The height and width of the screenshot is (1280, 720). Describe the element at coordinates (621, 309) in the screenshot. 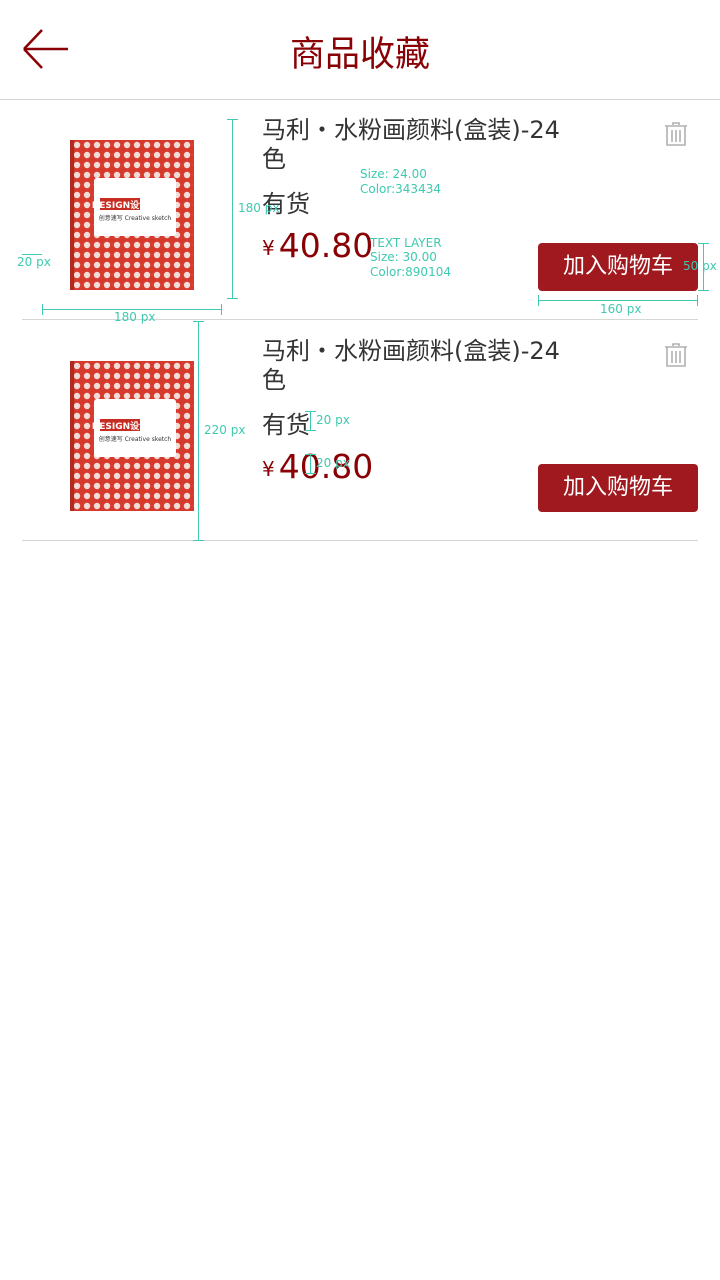

I see `button-width-label: 160 px` at that location.